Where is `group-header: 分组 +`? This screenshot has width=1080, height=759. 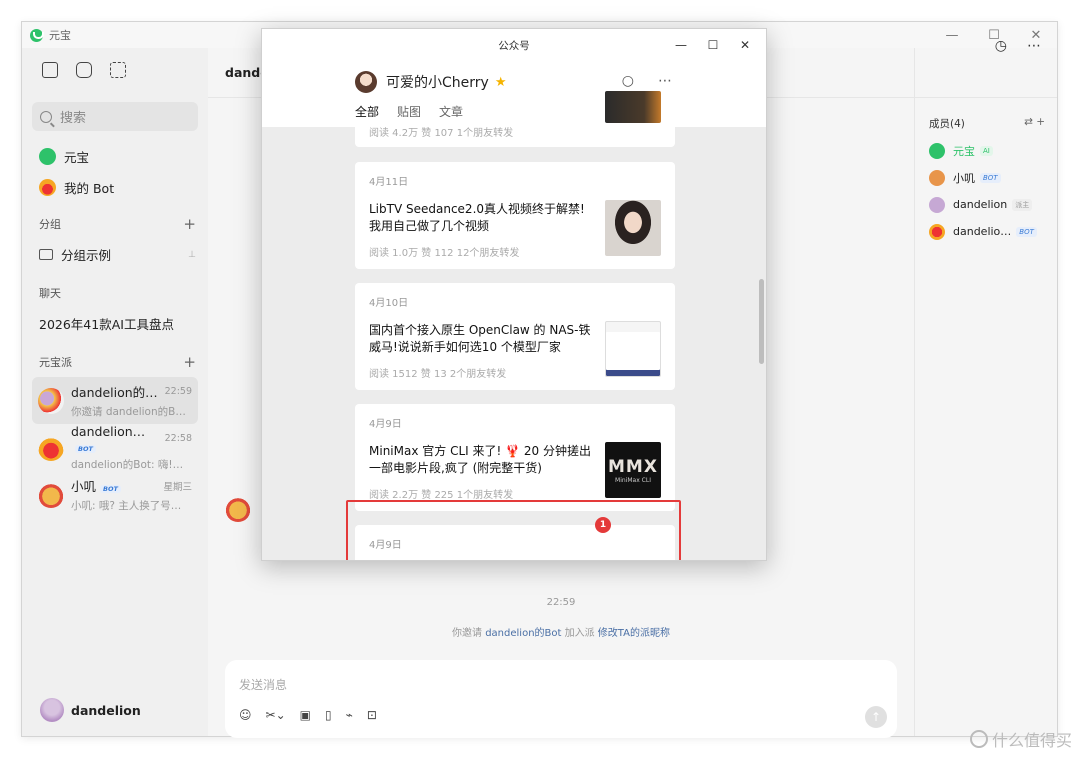
group-header: 分组 + is located at coordinates (115, 224).